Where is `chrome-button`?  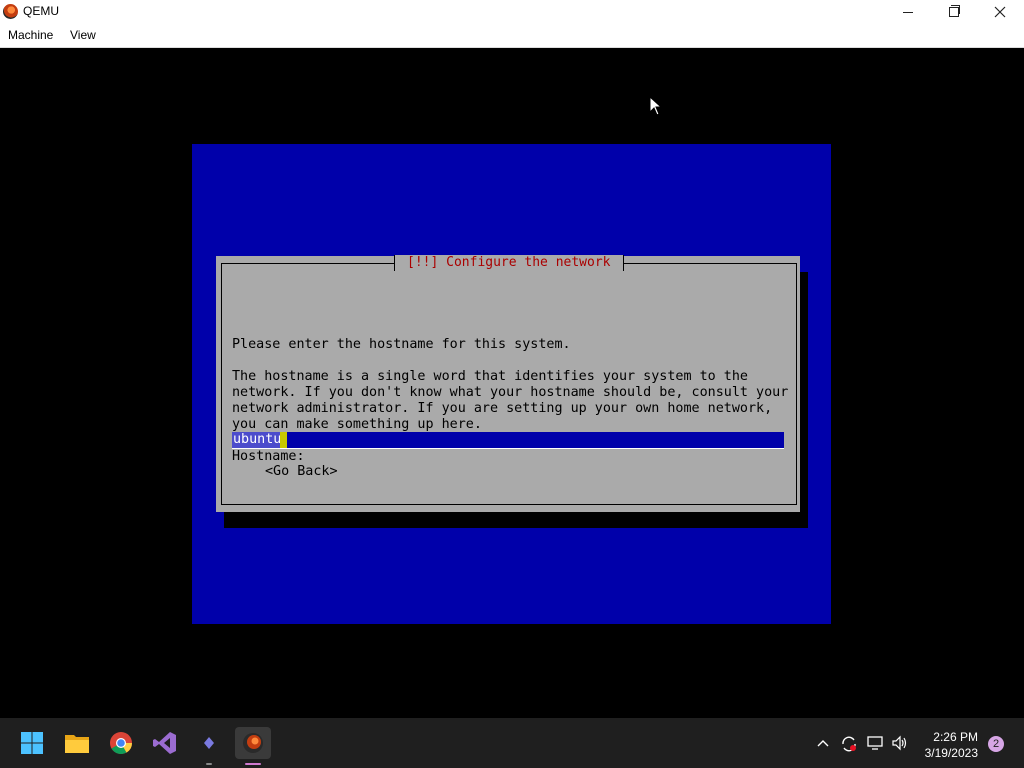
chrome-button is located at coordinates (121, 743).